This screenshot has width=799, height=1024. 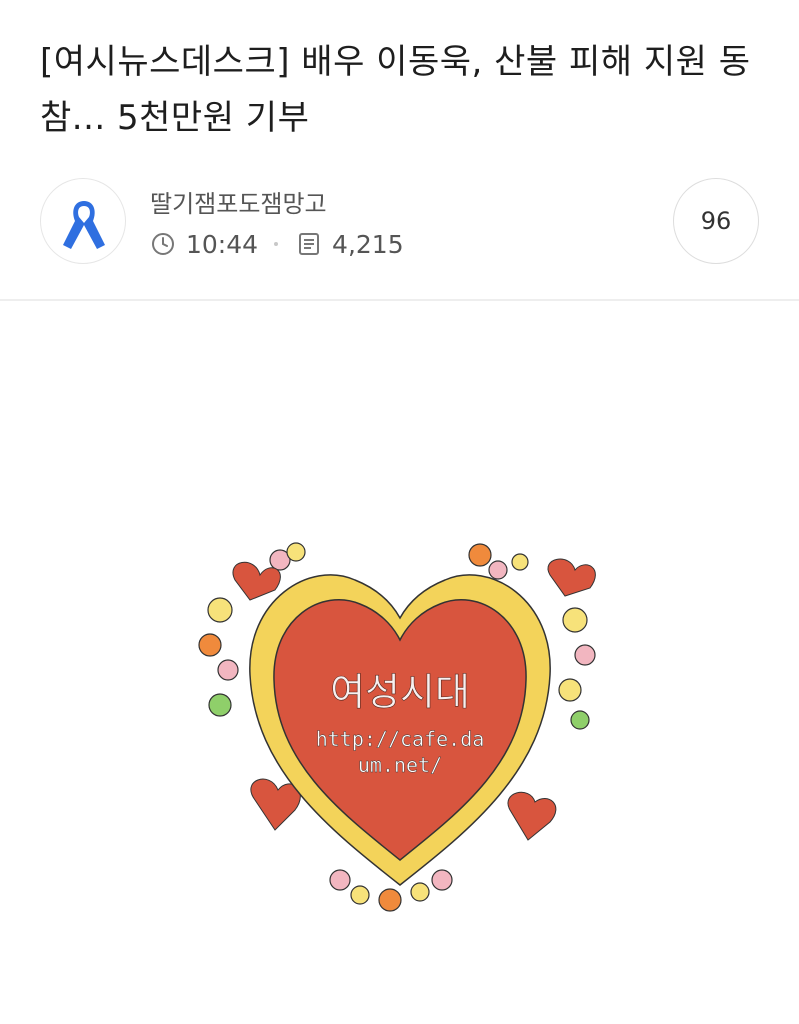 I want to click on blue-ribbon-icon, so click(x=84, y=225).